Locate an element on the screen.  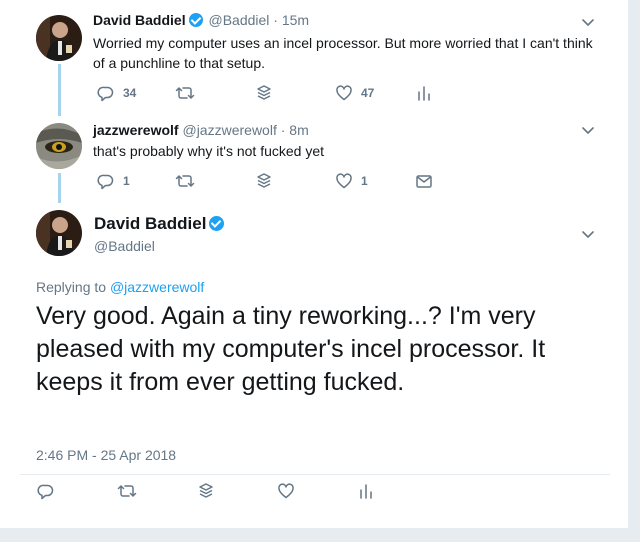
wolf-eye-avatar-icon is located at coordinates (59, 146).